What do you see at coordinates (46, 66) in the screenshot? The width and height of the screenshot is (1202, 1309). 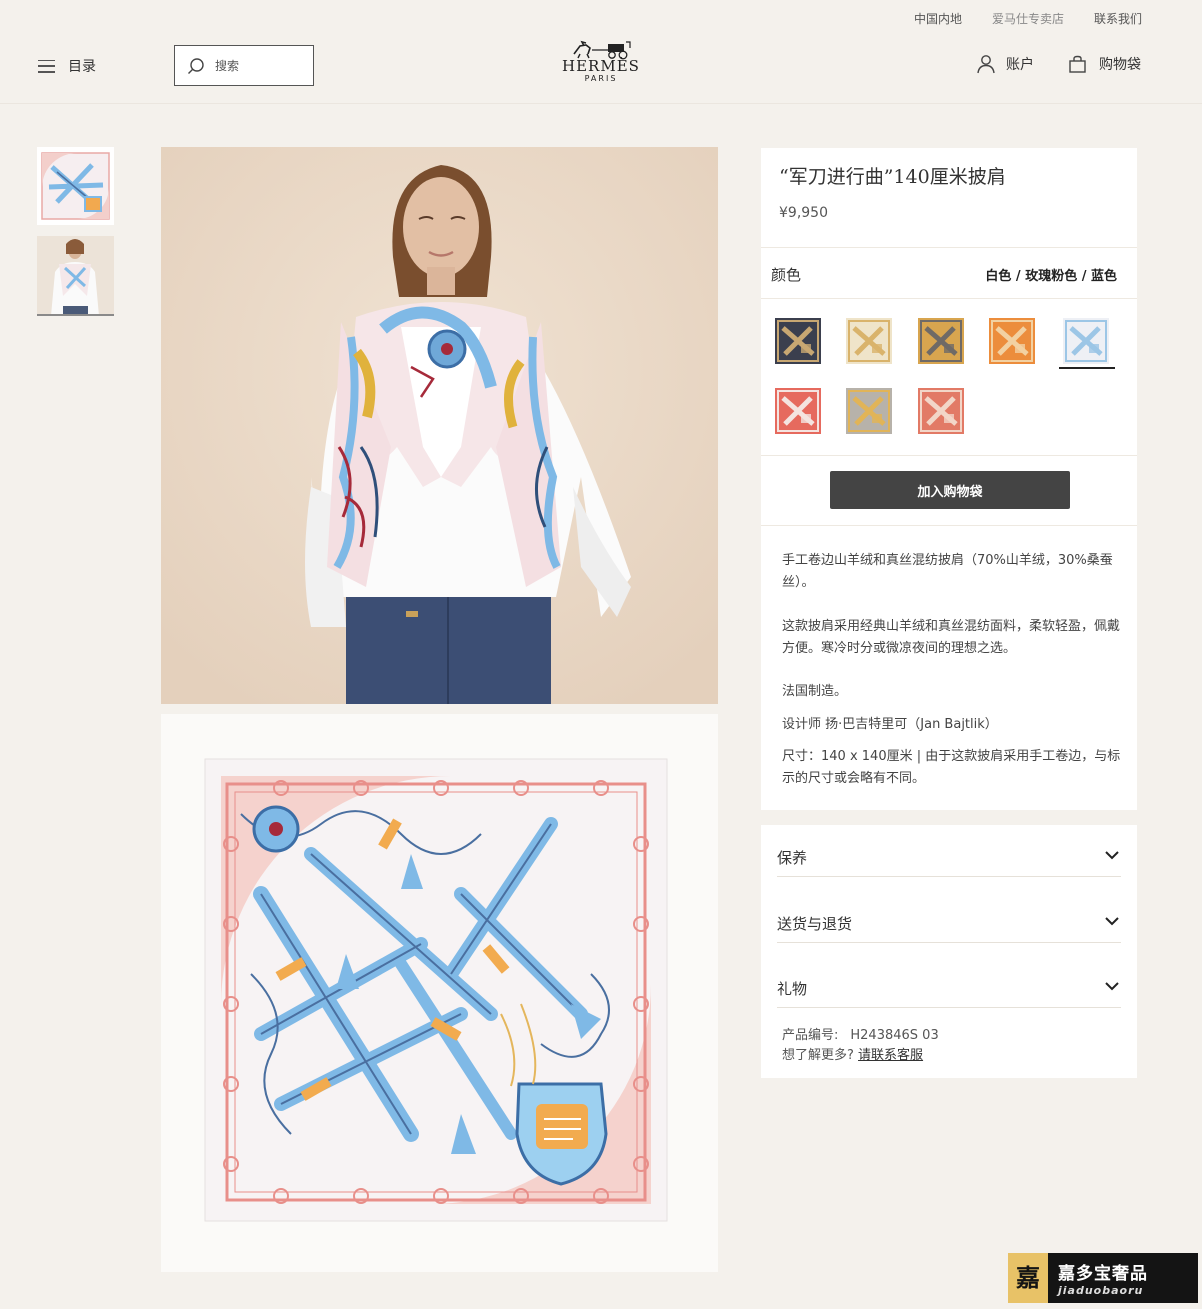 I see `hamburger-icon` at bounding box center [46, 66].